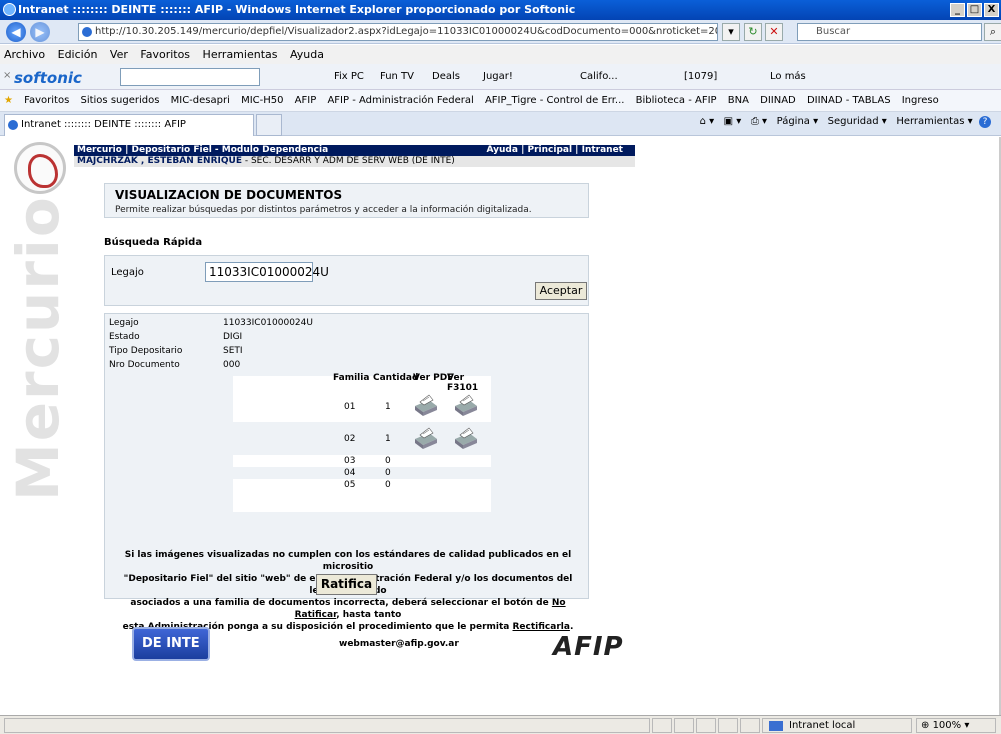  Describe the element at coordinates (774, 32) in the screenshot. I see `stop-icon: ✕` at that location.